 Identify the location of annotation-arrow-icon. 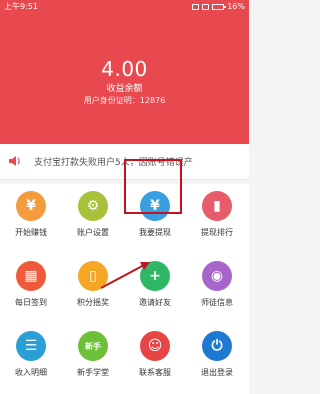
(125, 275).